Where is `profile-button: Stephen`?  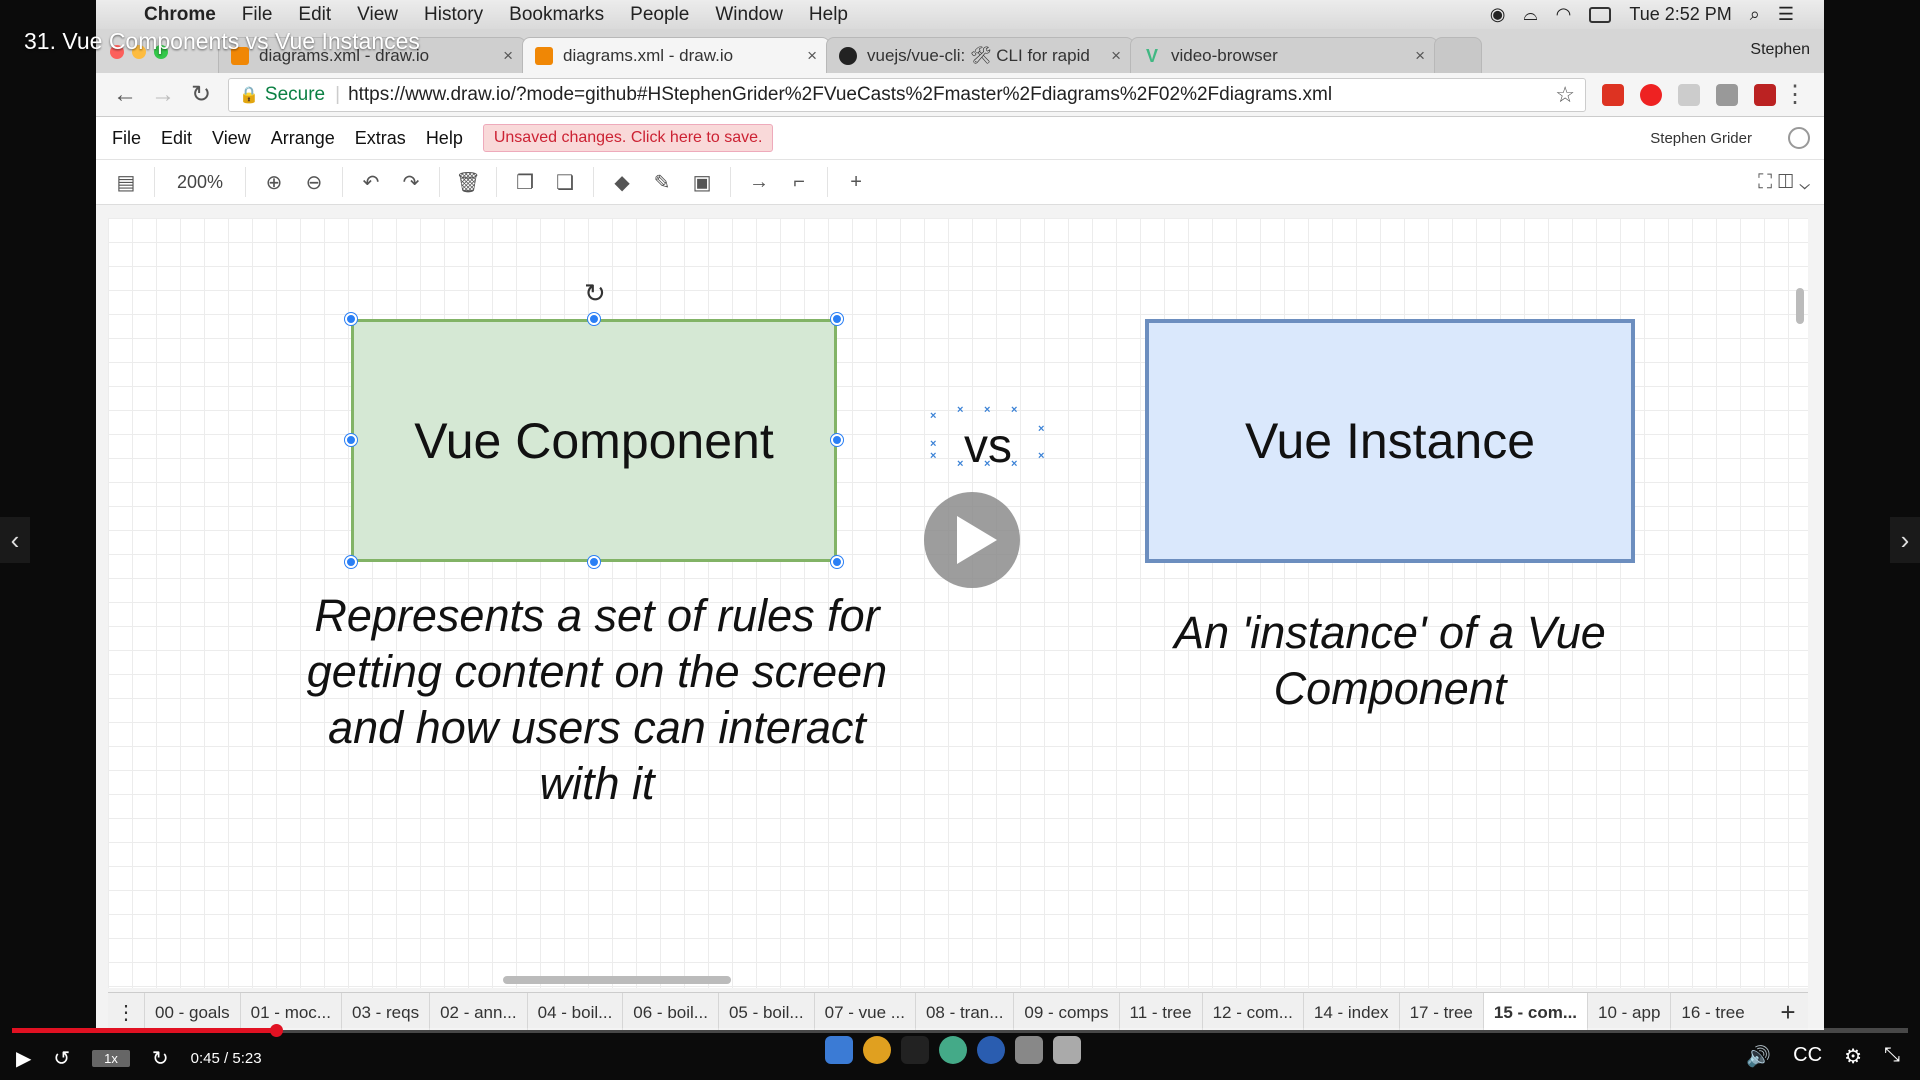
profile-button: Stephen is located at coordinates (1780, 50).